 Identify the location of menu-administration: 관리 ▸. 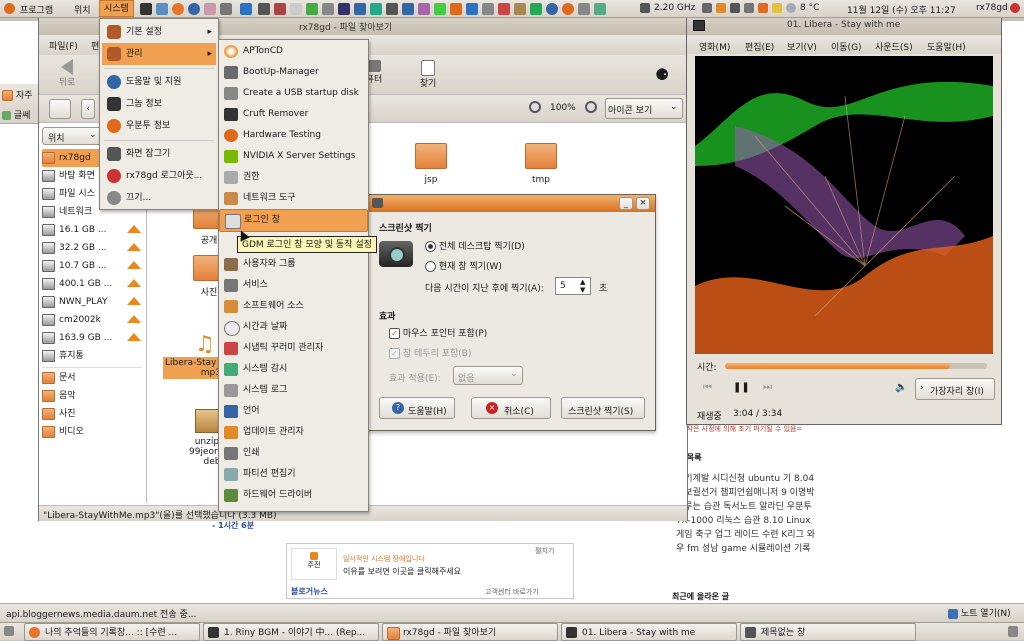
(159, 54).